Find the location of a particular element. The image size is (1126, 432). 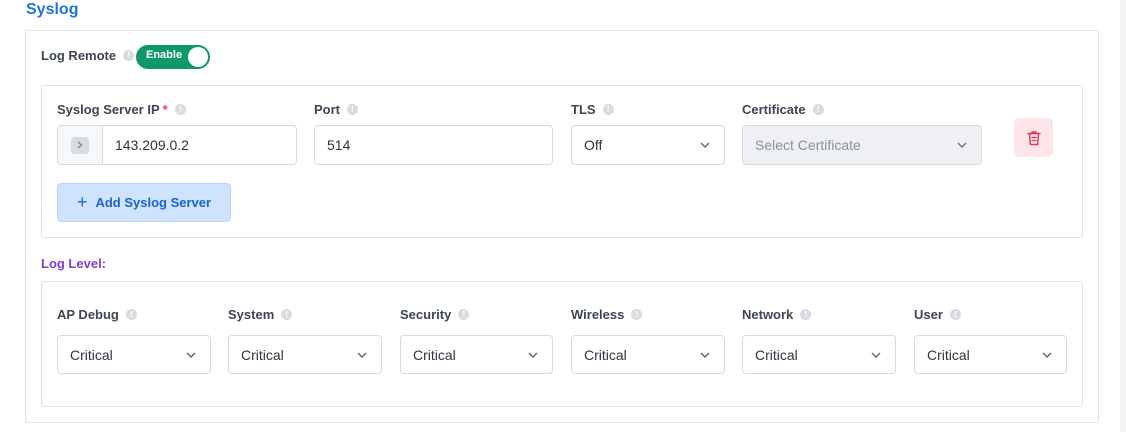

ap-debug-select: Critical is located at coordinates (134, 354).